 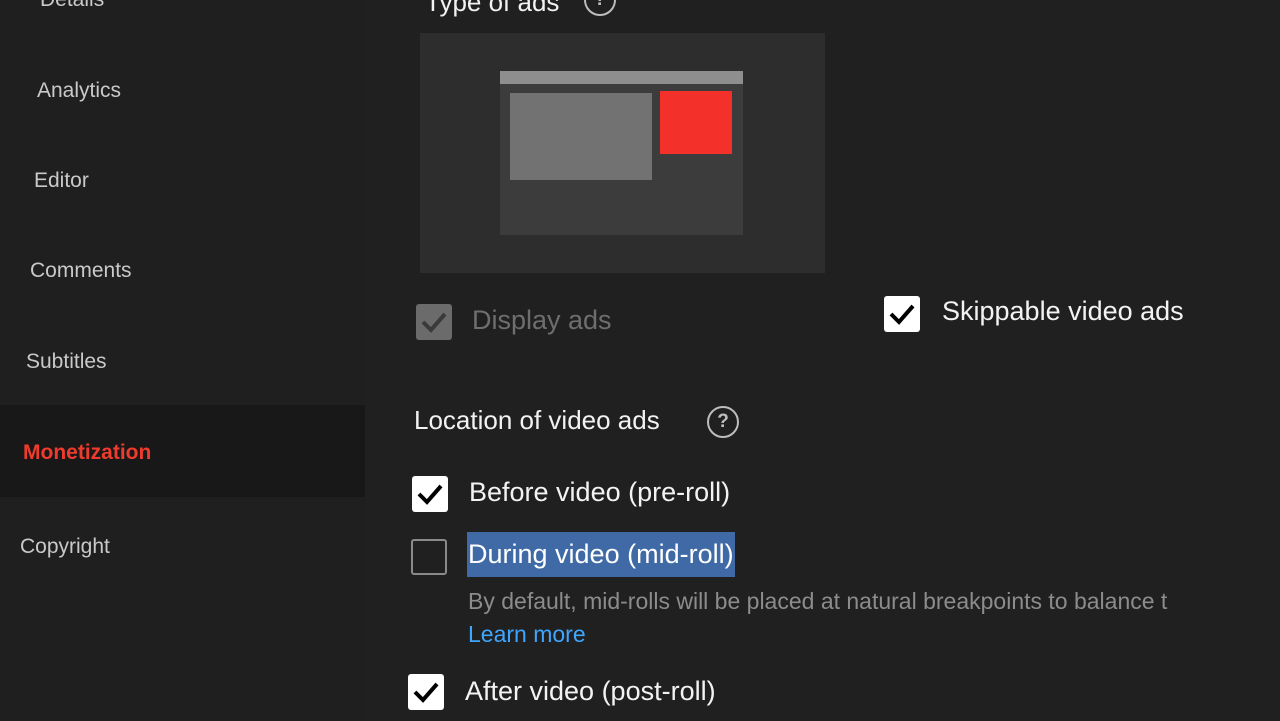 I want to click on pre-roll-checkbox, so click(x=430, y=494).